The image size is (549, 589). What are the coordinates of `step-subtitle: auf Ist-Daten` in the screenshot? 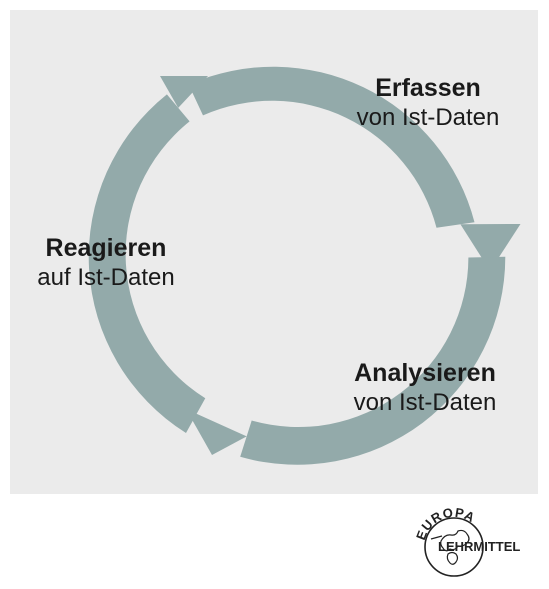 It's located at (106, 277).